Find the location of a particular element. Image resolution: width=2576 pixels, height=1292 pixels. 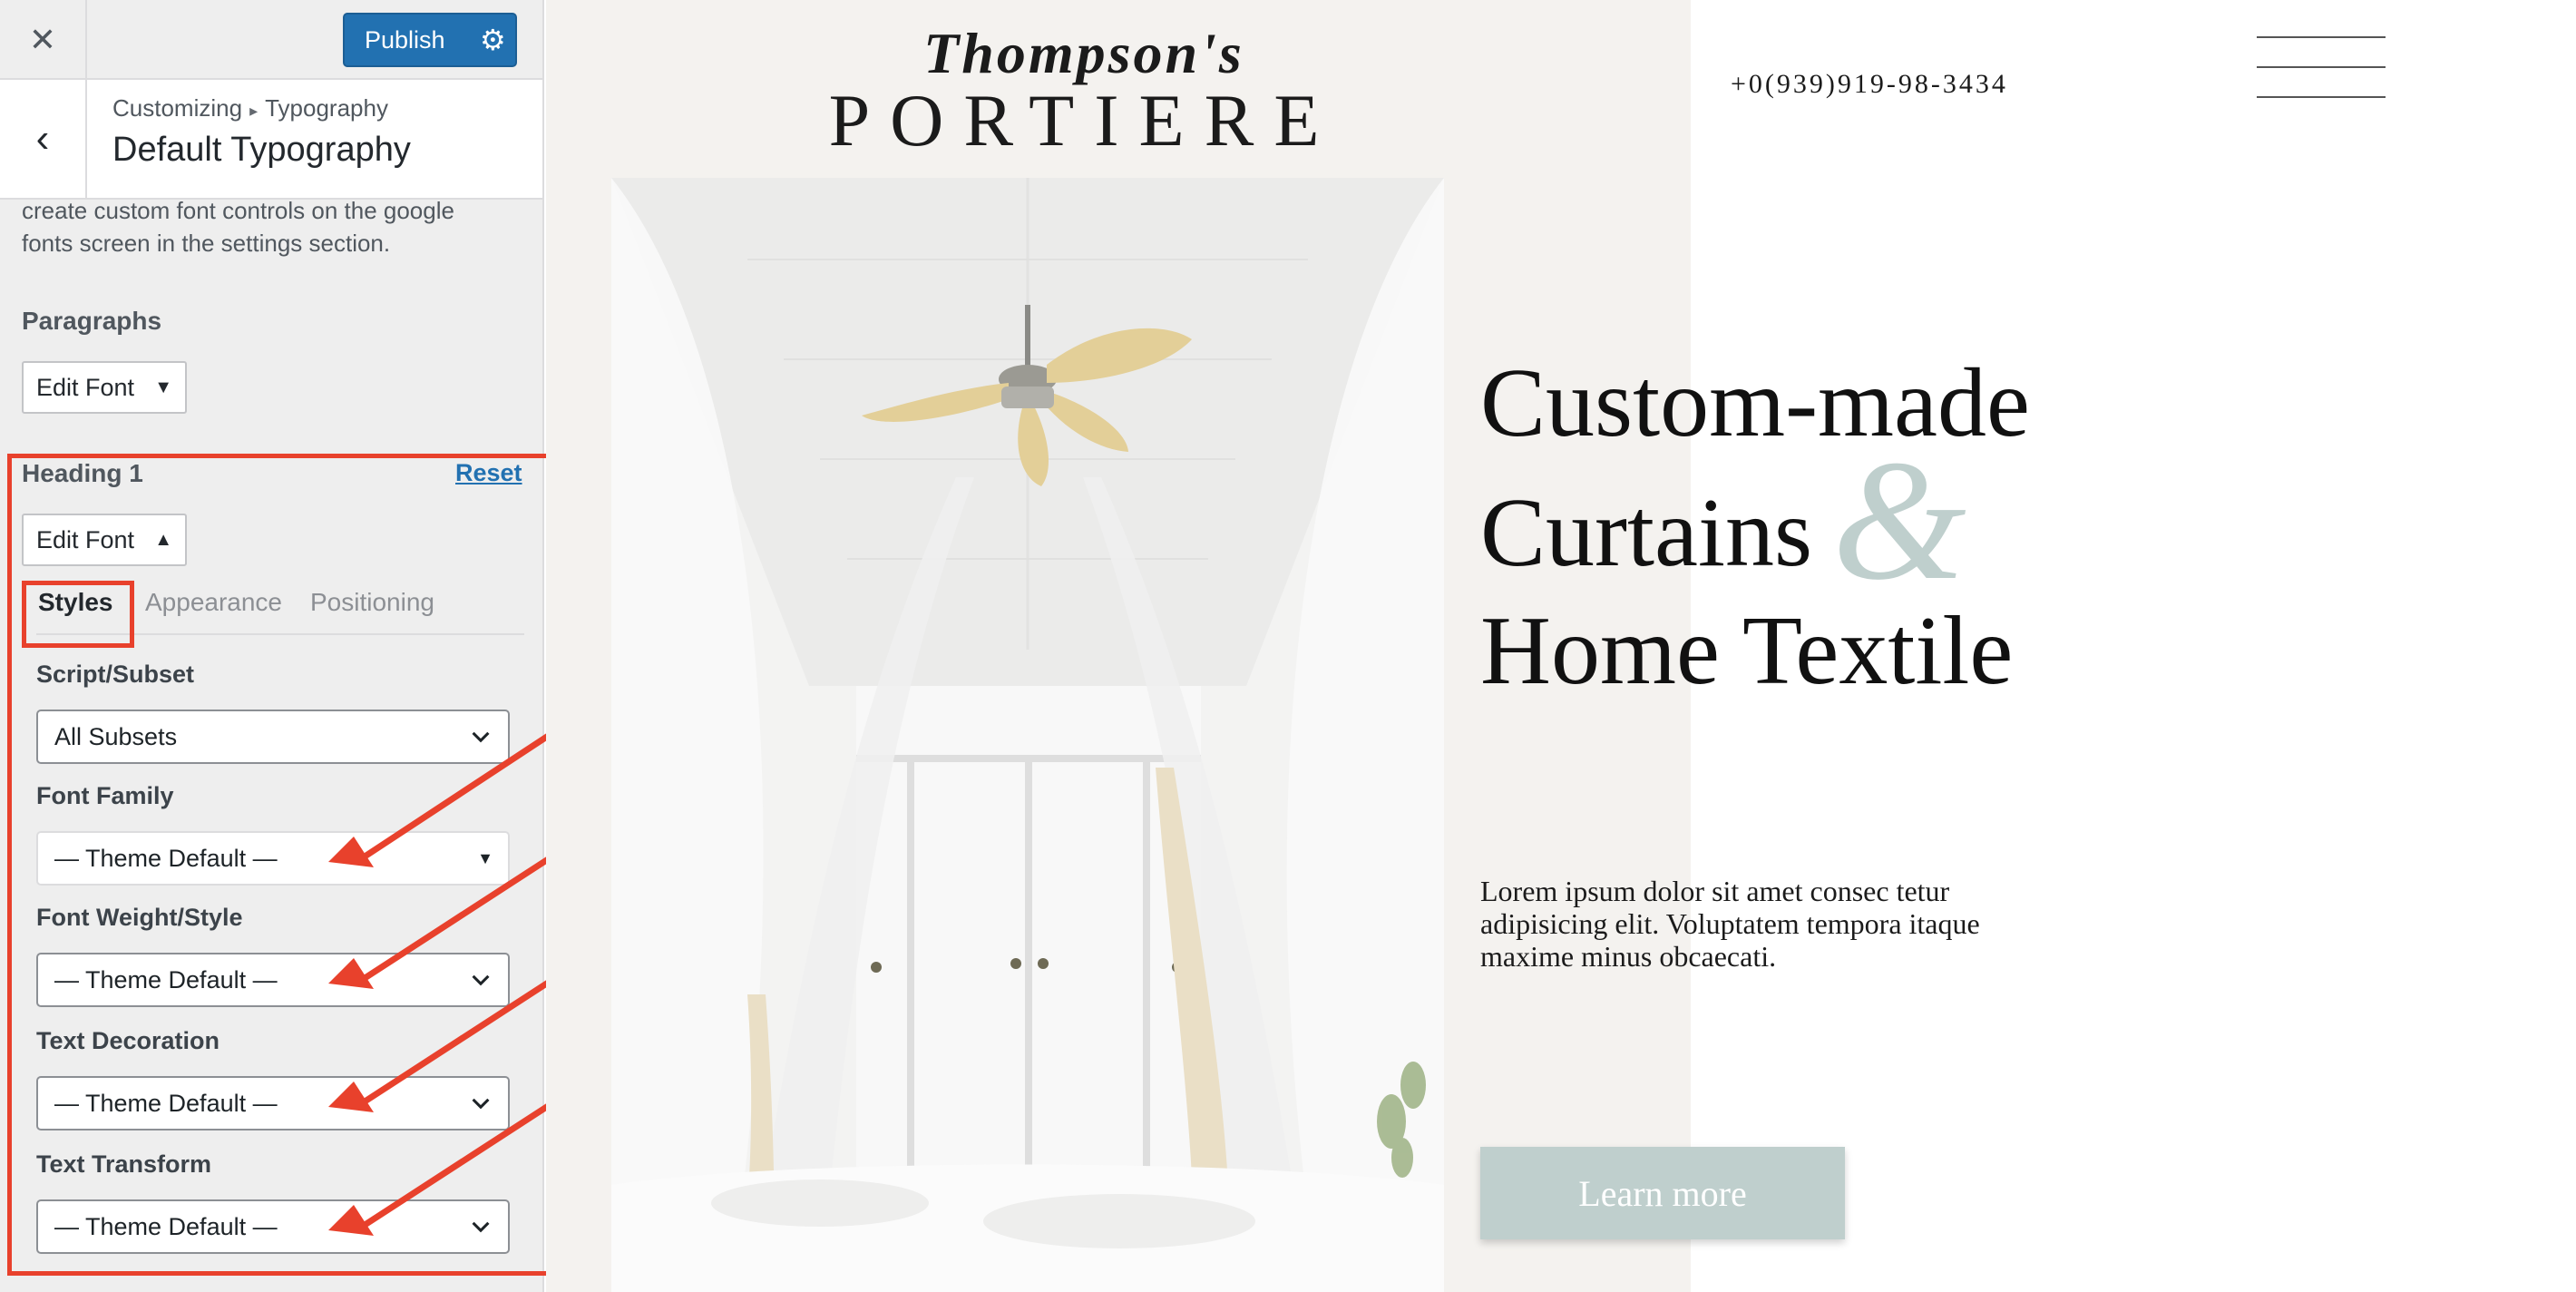

phone-number: +0(939)919-98-3434 is located at coordinates (1869, 85).